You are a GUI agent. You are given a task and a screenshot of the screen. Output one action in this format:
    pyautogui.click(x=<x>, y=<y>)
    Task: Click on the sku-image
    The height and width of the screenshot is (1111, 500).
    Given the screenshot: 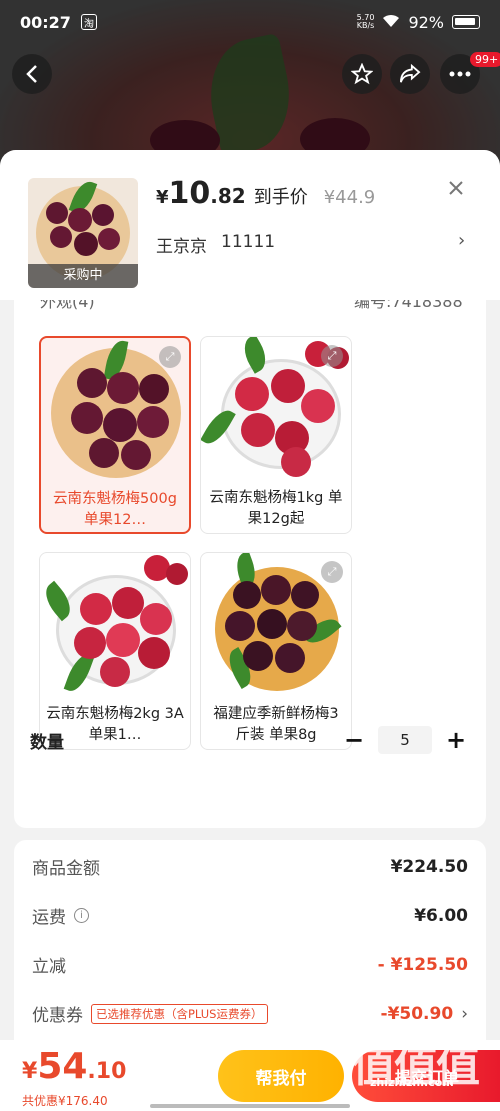 What is the action you would take?
    pyautogui.click(x=115, y=627)
    